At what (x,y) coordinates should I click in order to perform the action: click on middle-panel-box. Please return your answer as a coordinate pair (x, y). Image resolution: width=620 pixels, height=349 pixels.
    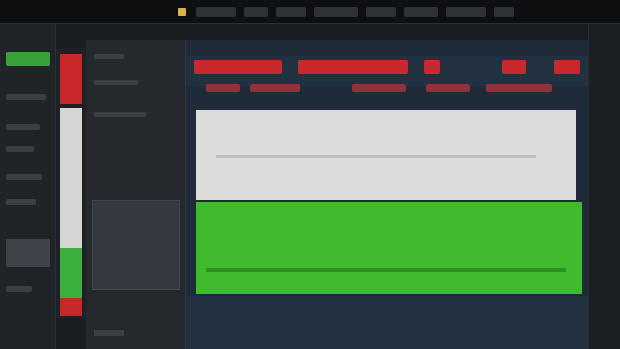
    Looking at the image, I should click on (136, 245).